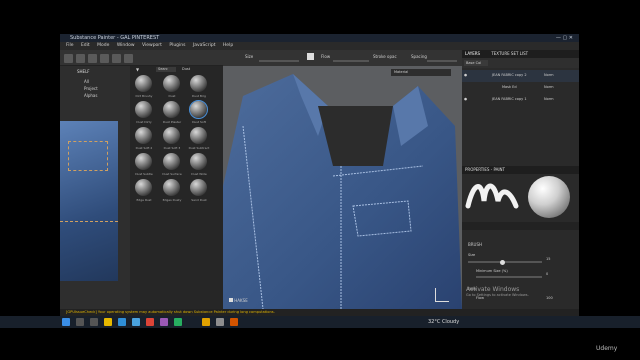  I want to click on eraser-tool-icon, so click(80, 58).